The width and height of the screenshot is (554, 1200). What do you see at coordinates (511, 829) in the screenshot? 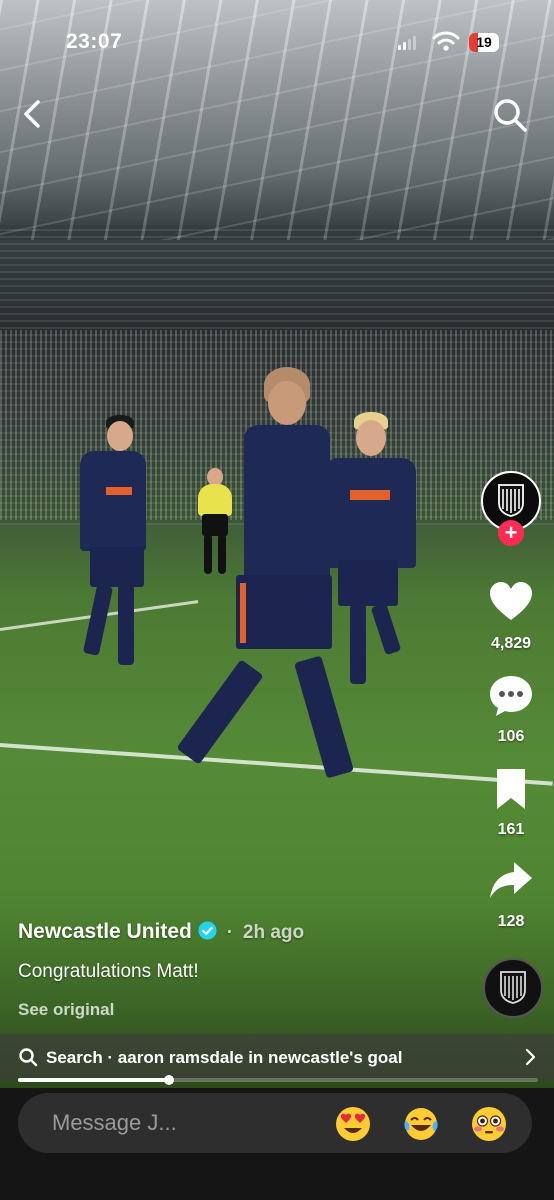
I see `save-count: 161` at bounding box center [511, 829].